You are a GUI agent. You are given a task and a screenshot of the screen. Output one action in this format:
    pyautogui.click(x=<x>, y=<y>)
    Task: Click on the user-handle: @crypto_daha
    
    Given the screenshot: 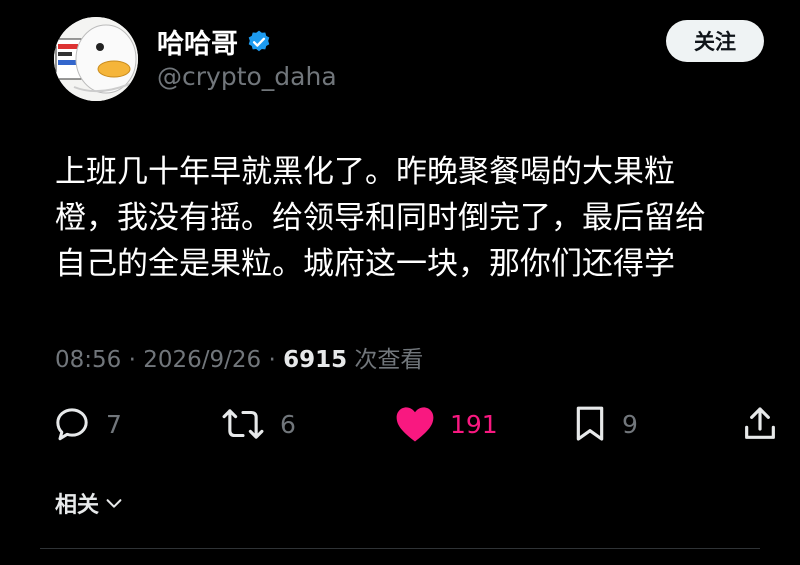 What is the action you would take?
    pyautogui.click(x=247, y=76)
    